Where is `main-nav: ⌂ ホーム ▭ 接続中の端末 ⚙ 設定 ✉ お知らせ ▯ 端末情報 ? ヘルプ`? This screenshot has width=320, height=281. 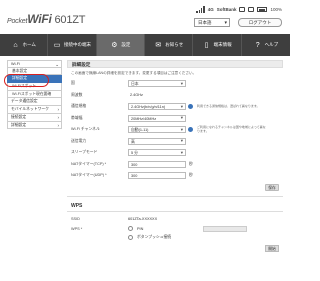
main-nav: ⌂ ホーム ▭ 接続中の端末 ⚙ 設定 ✉ お知らせ ▯ 端末情報 ? ヘルプ is located at coordinates (145, 45).